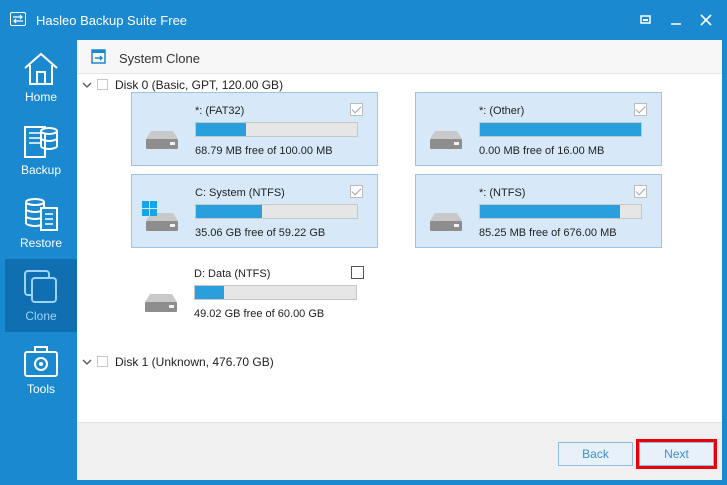 Image resolution: width=727 pixels, height=485 pixels. Describe the element at coordinates (98, 56) in the screenshot. I see `system-clone-icon` at that location.